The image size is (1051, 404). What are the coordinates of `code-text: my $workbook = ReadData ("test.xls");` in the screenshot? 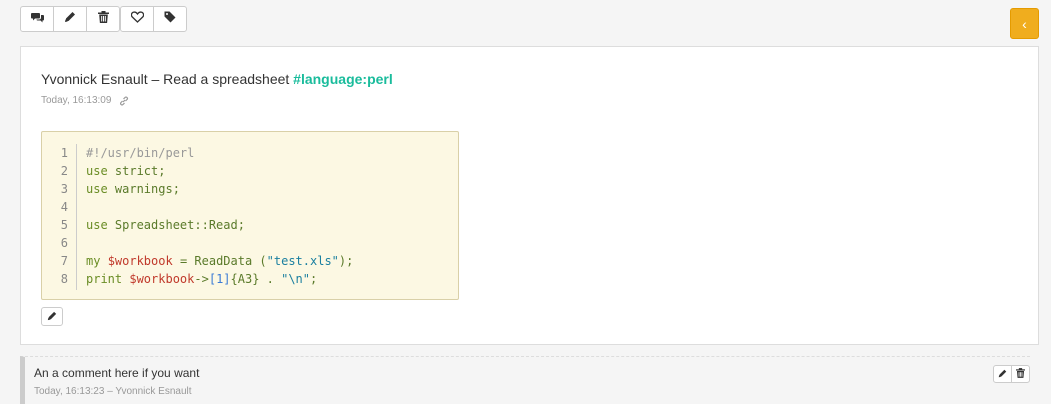 It's located at (219, 261).